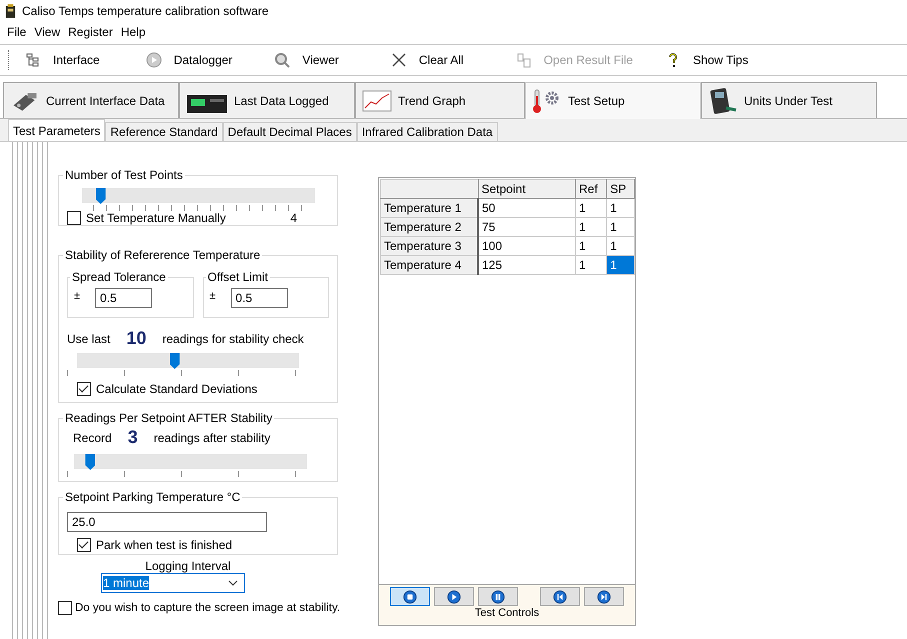 The image size is (907, 639). I want to click on sub-tab: Infrared Calibration Data, so click(427, 131).